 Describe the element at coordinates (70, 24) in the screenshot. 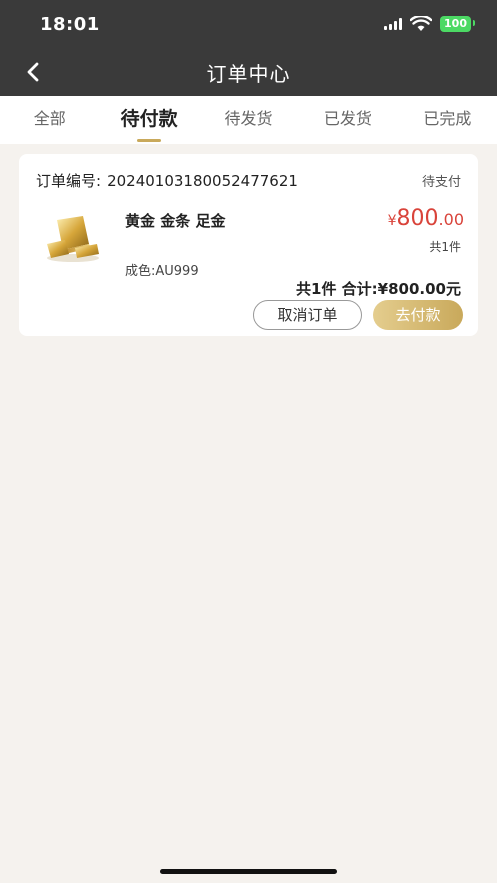

I see `status-time: 18:01` at that location.